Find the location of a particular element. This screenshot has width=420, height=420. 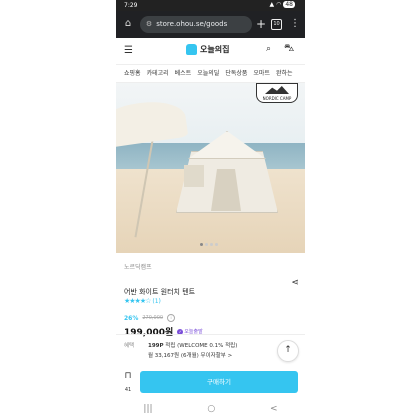

bookmark-count: 41 is located at coordinates (128, 390).